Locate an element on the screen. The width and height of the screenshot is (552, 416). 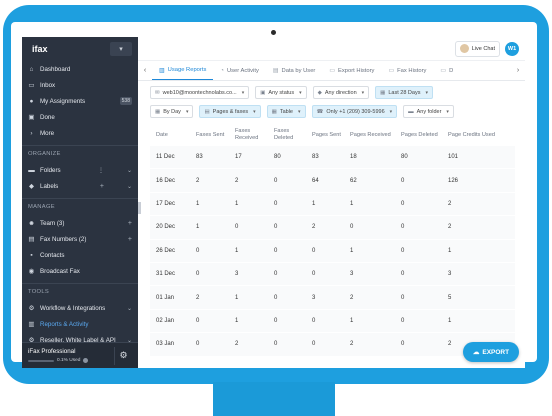
sidebar-item-contacts: ▪ Contacts is located at coordinates (80, 255).